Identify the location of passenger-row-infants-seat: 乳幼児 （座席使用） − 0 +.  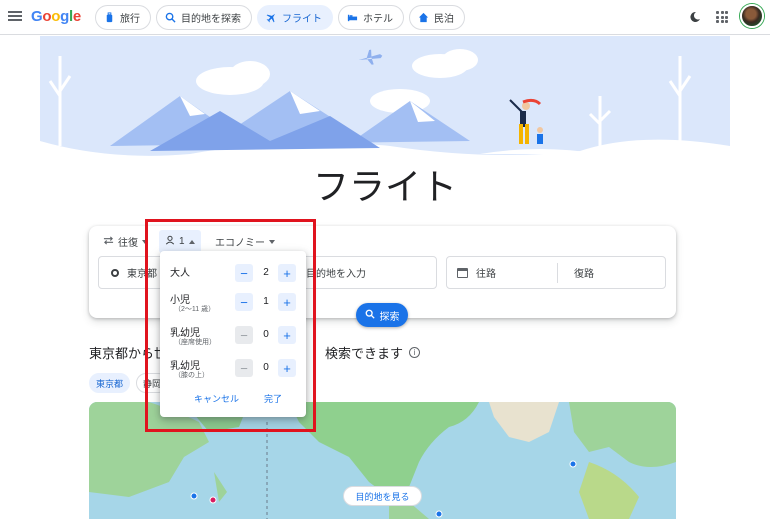
(233, 336).